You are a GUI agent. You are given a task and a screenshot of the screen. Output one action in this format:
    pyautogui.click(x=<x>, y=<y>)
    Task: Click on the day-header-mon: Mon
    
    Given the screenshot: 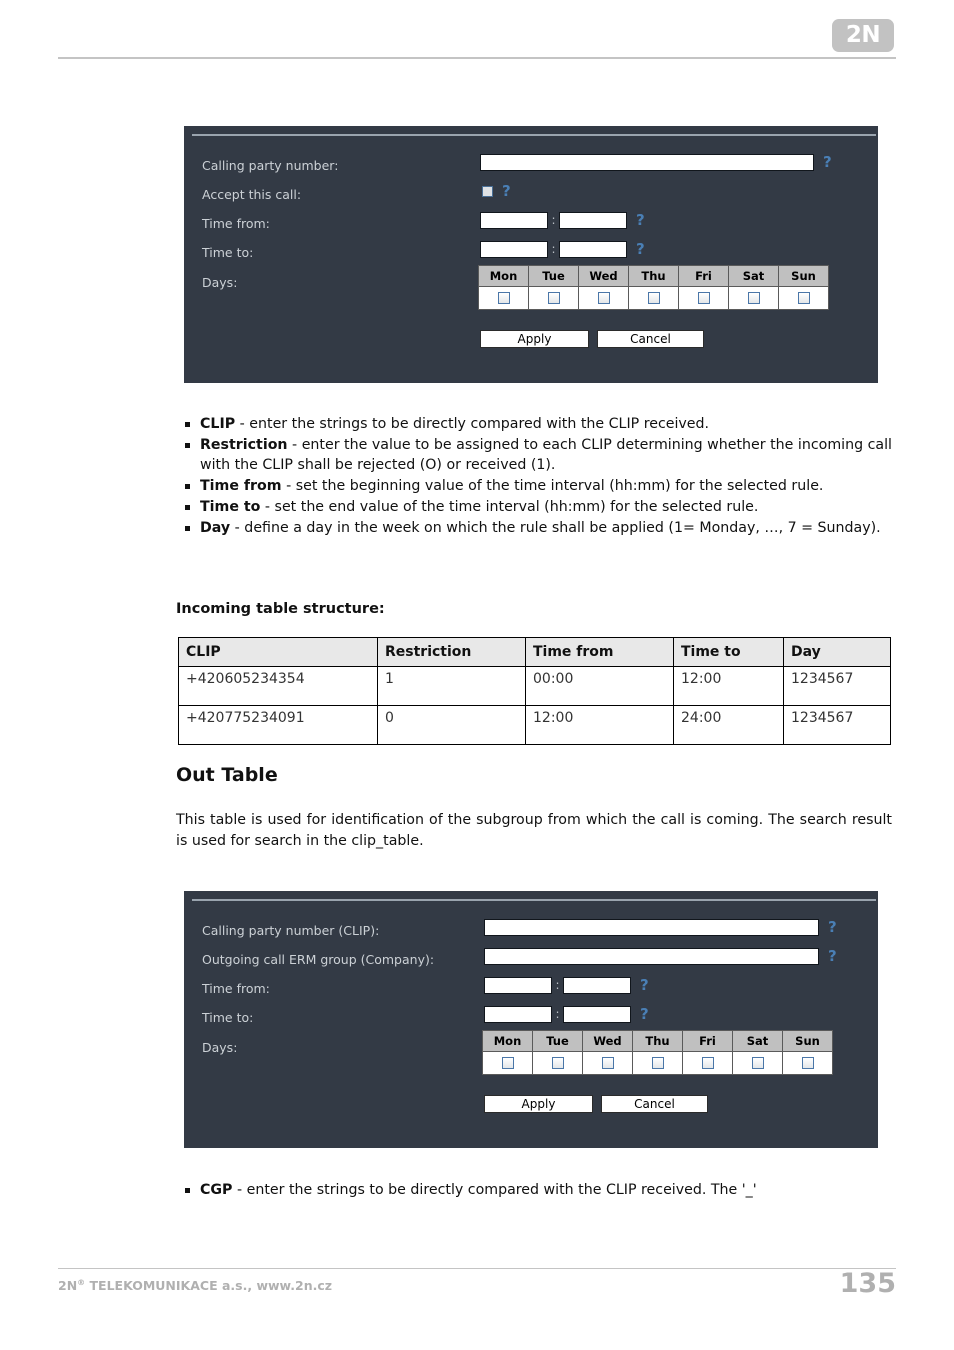 What is the action you would take?
    pyautogui.click(x=507, y=1041)
    